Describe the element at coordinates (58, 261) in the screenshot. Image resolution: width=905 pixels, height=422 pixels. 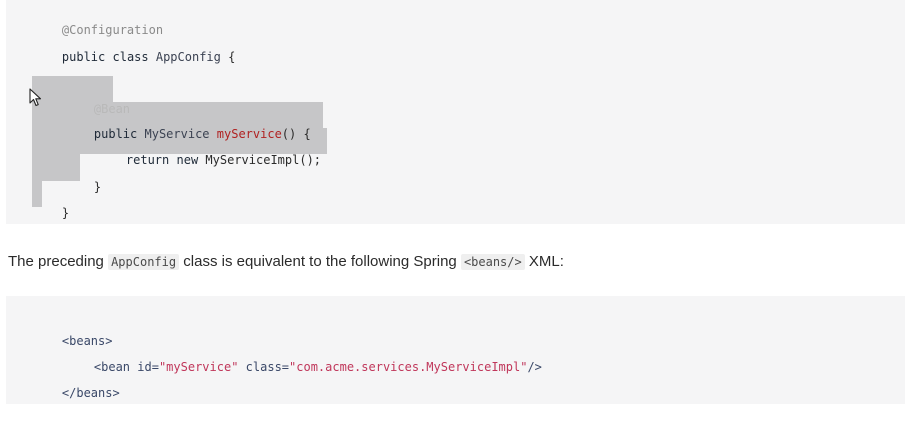
I see `paragraph-text: The preceding` at that location.